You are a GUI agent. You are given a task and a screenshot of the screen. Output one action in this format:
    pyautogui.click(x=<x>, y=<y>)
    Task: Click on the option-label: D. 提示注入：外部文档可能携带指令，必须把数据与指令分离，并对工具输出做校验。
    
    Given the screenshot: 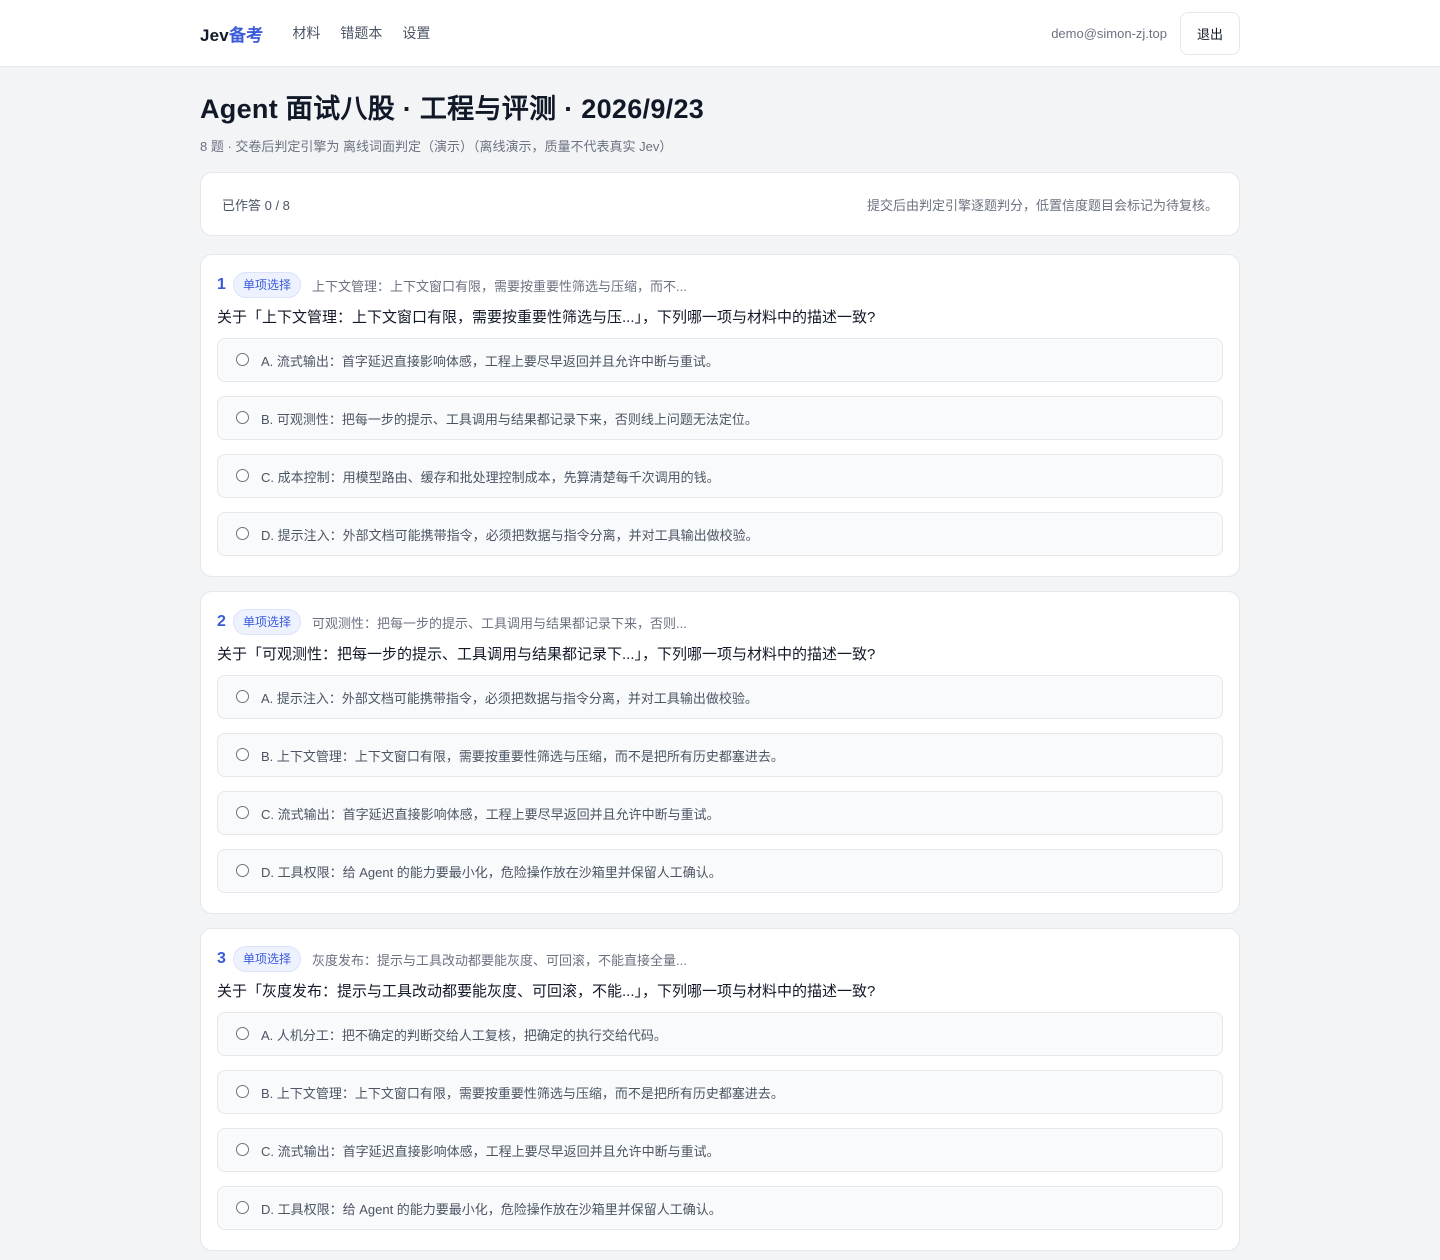 What is the action you would take?
    pyautogui.click(x=510, y=535)
    